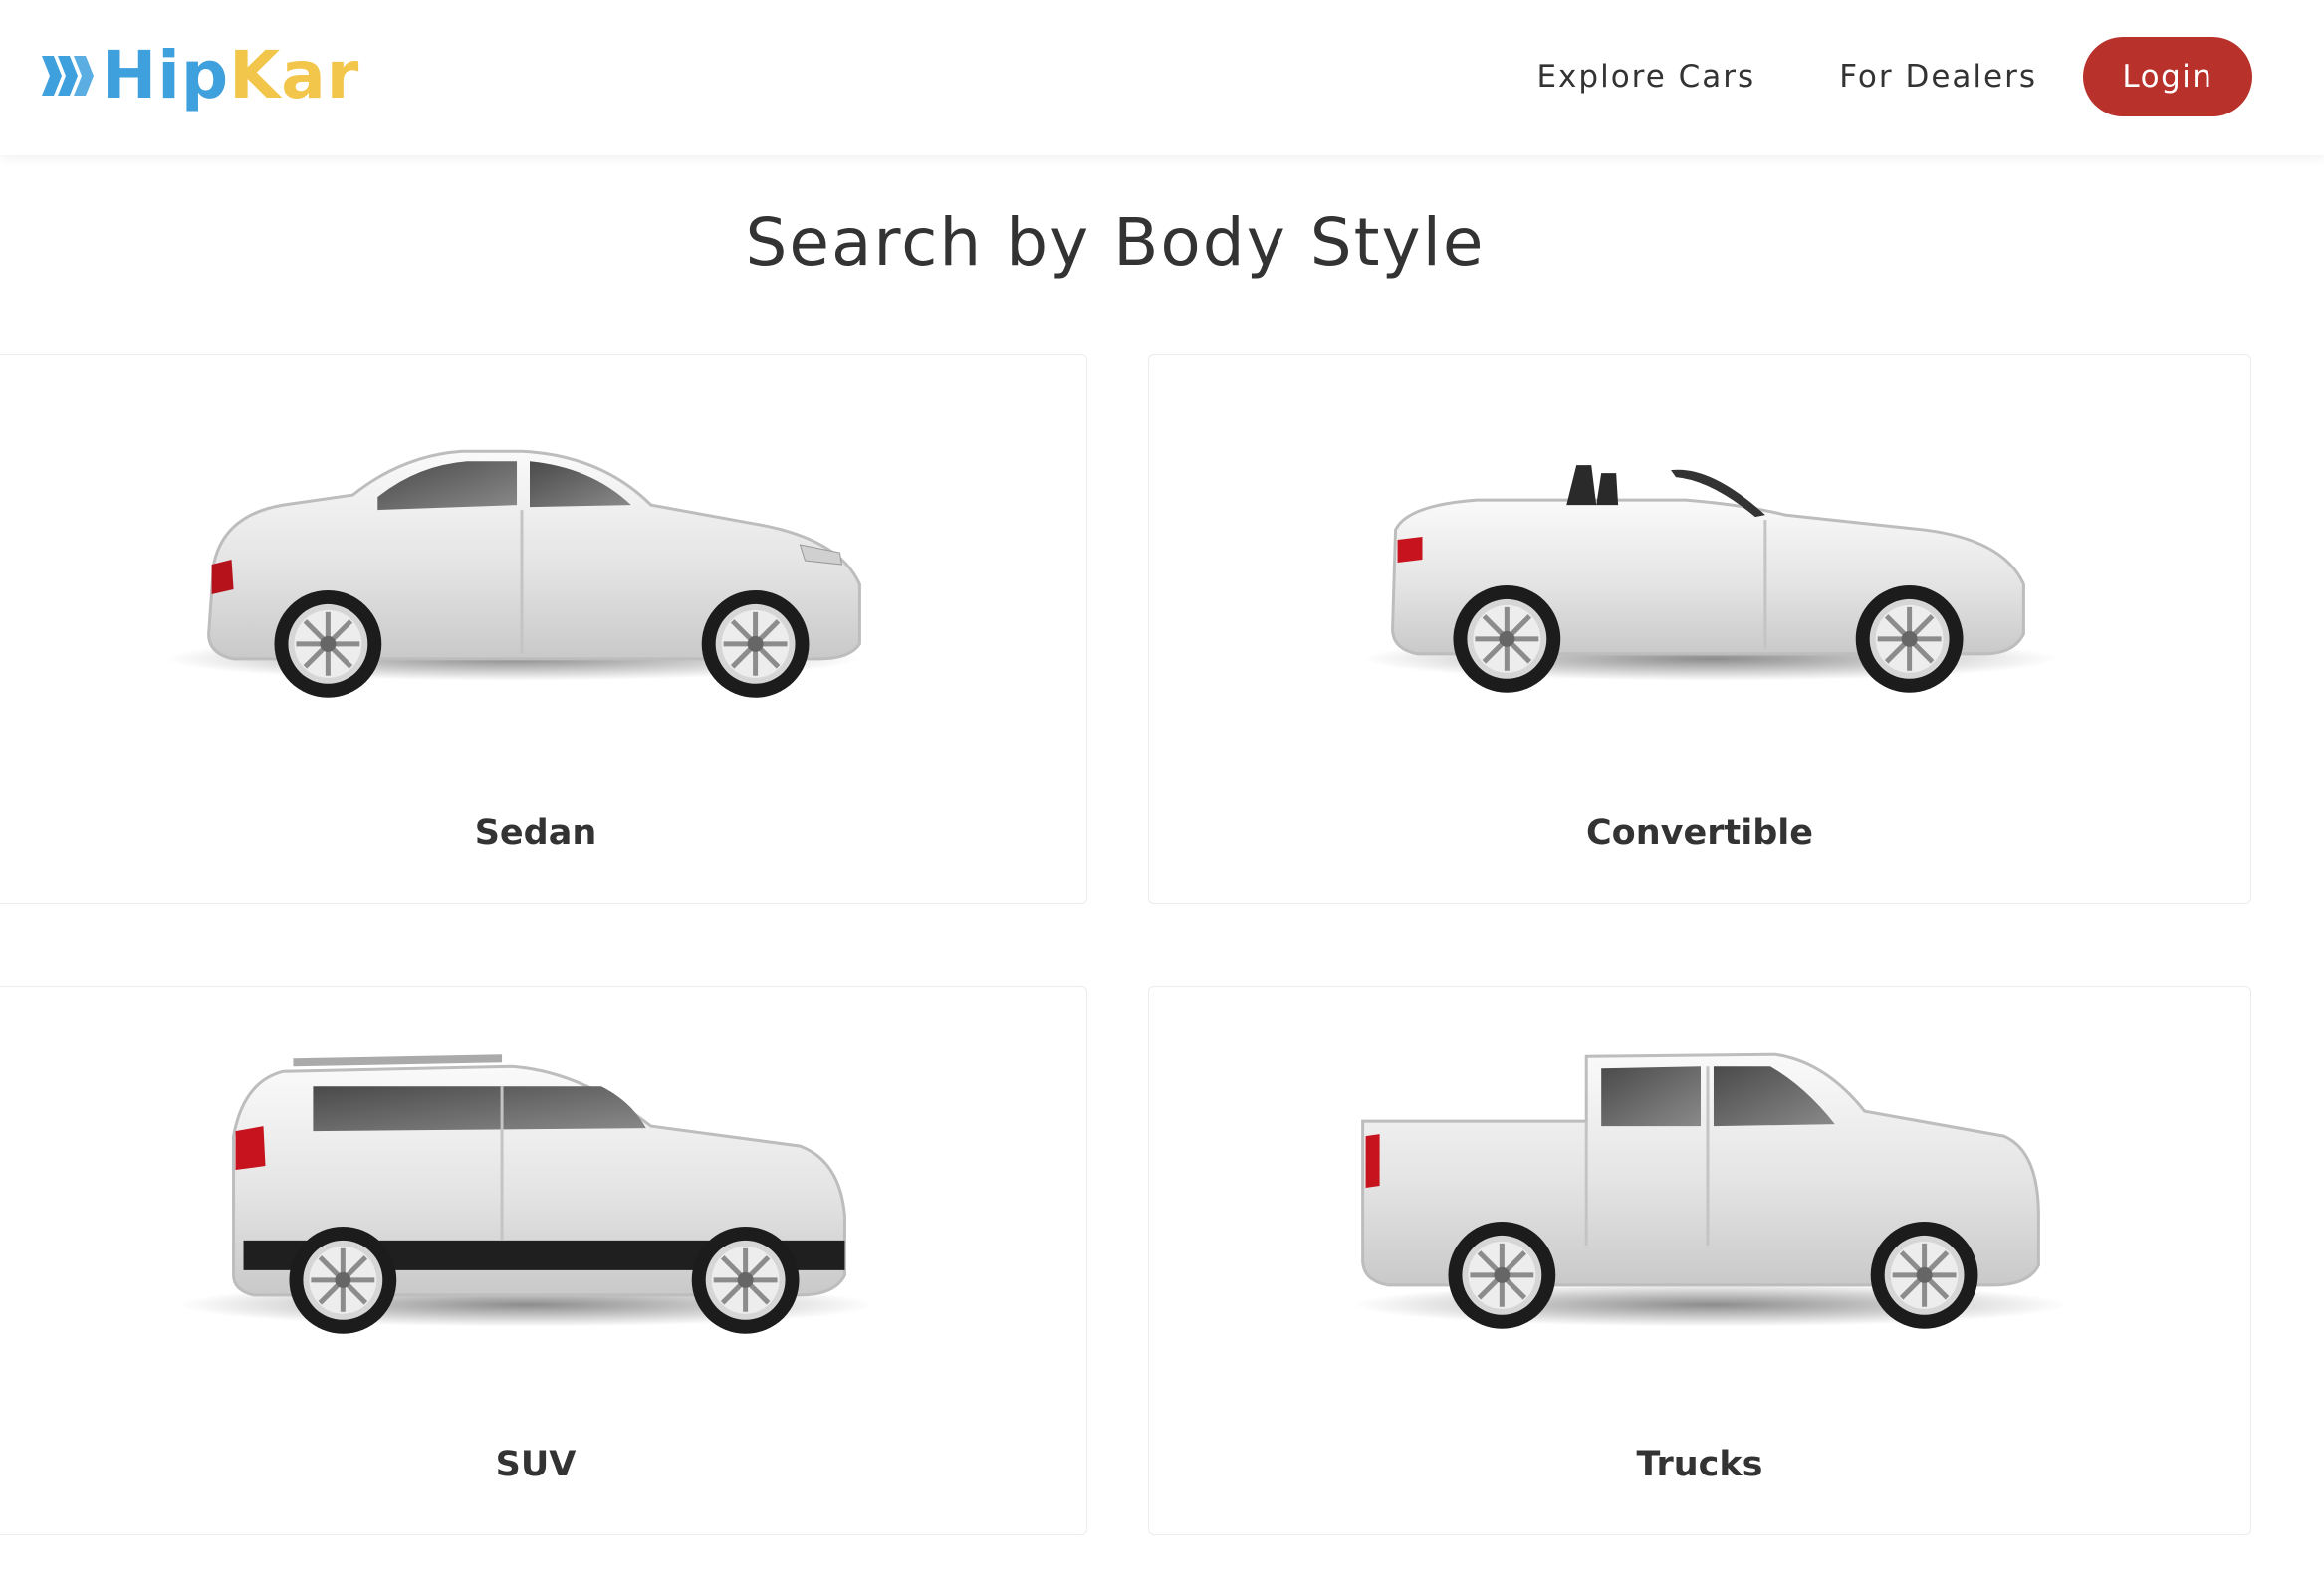 Image resolution: width=2324 pixels, height=1587 pixels. I want to click on sedan-car-image, so click(512, 611).